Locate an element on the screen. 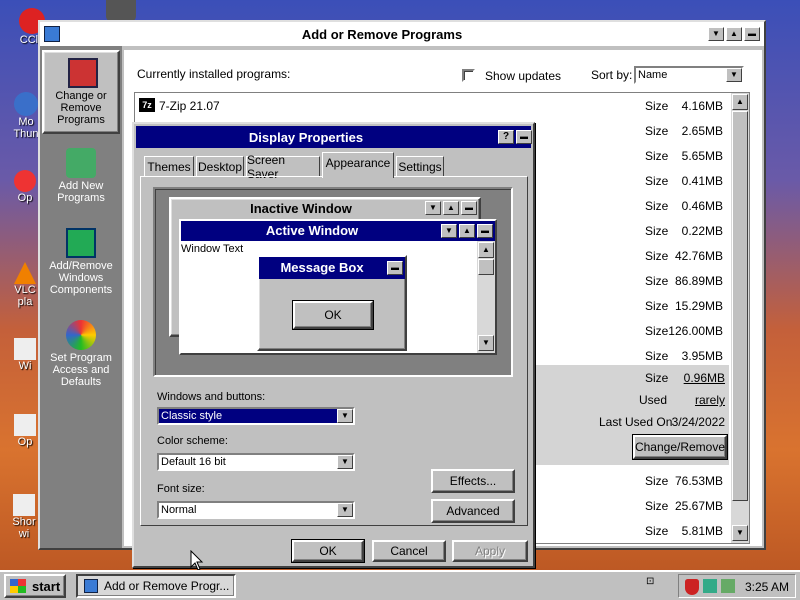 This screenshot has width=800, height=600. add-new-programs-icon is located at coordinates (81, 163).